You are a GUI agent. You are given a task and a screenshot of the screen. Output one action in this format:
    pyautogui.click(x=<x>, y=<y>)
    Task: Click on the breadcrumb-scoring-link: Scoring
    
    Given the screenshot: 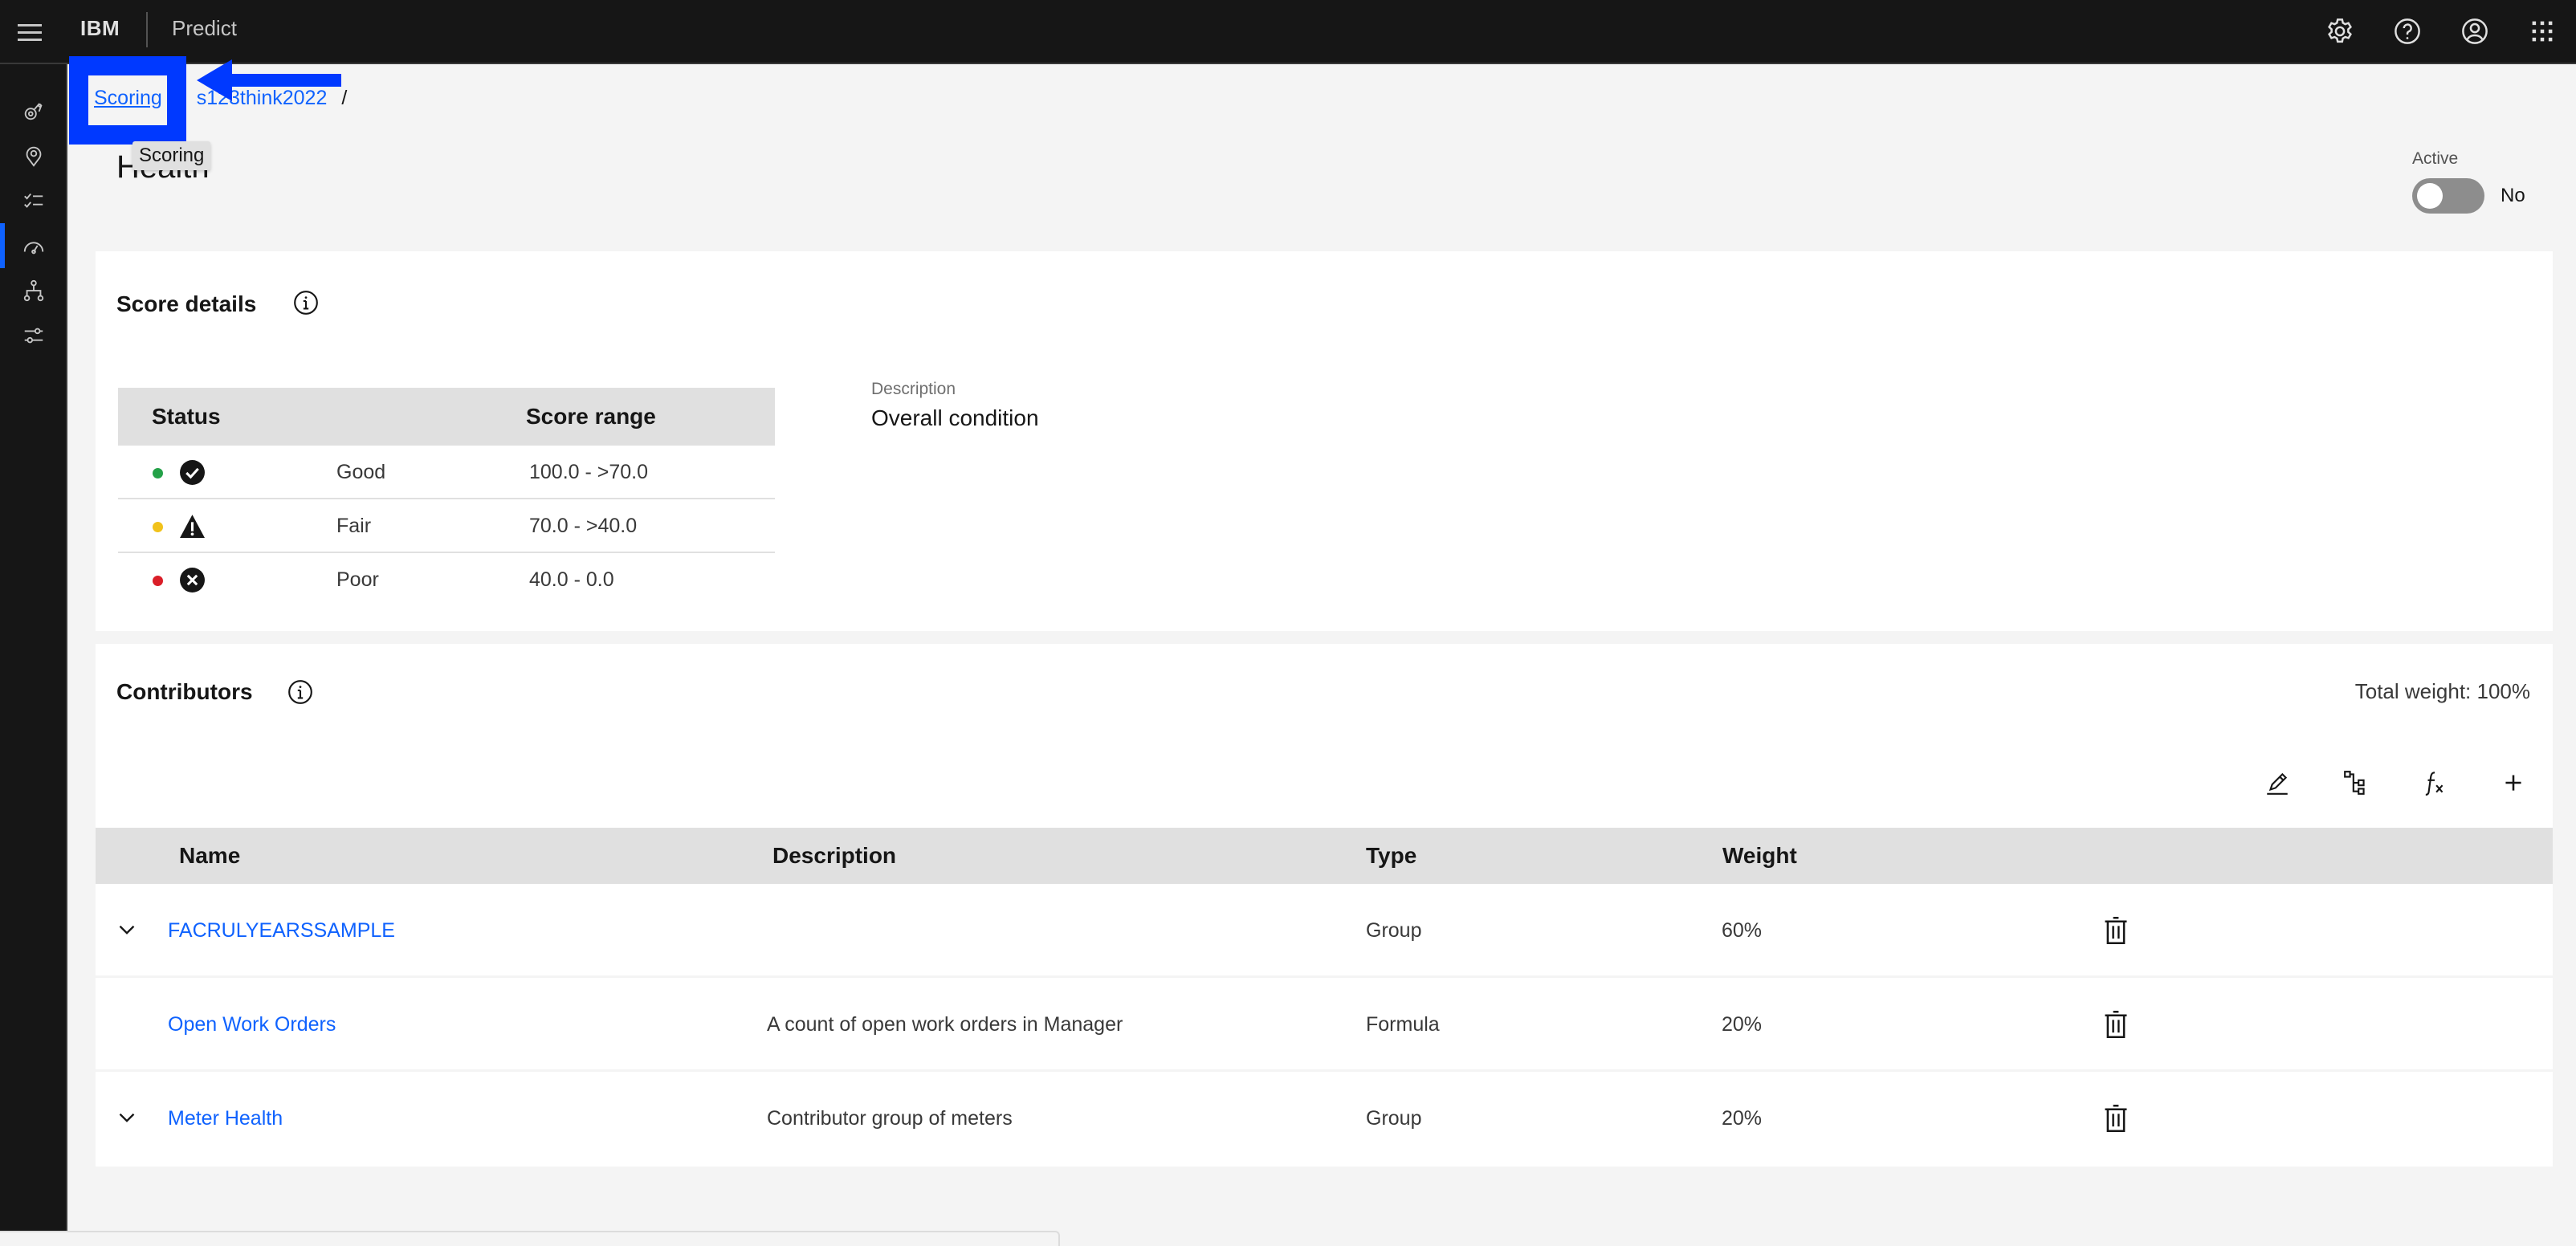 What is the action you would take?
    pyautogui.click(x=128, y=99)
    